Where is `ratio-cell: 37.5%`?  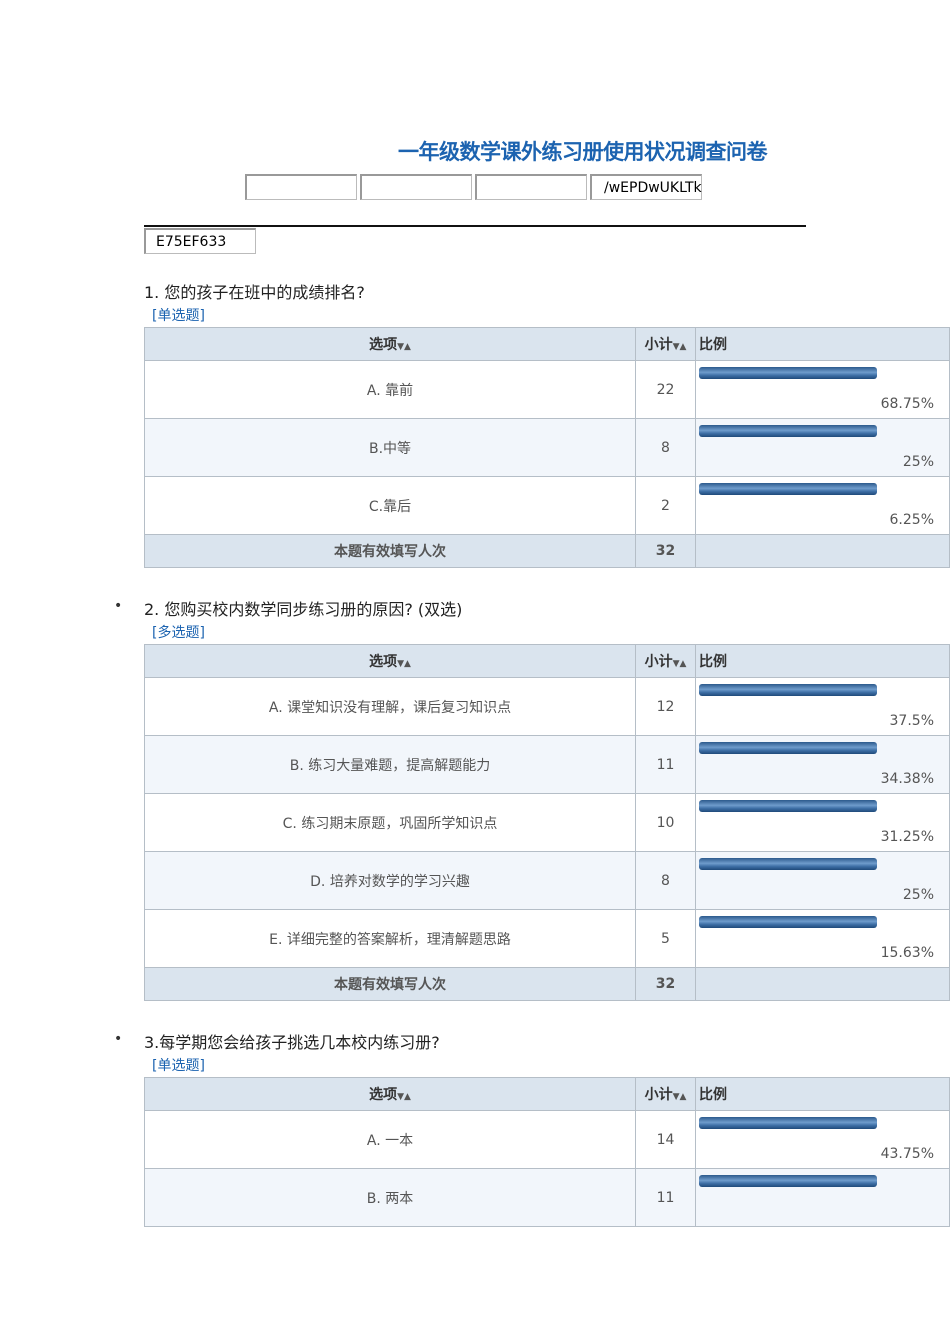
ratio-cell: 37.5% is located at coordinates (822, 706).